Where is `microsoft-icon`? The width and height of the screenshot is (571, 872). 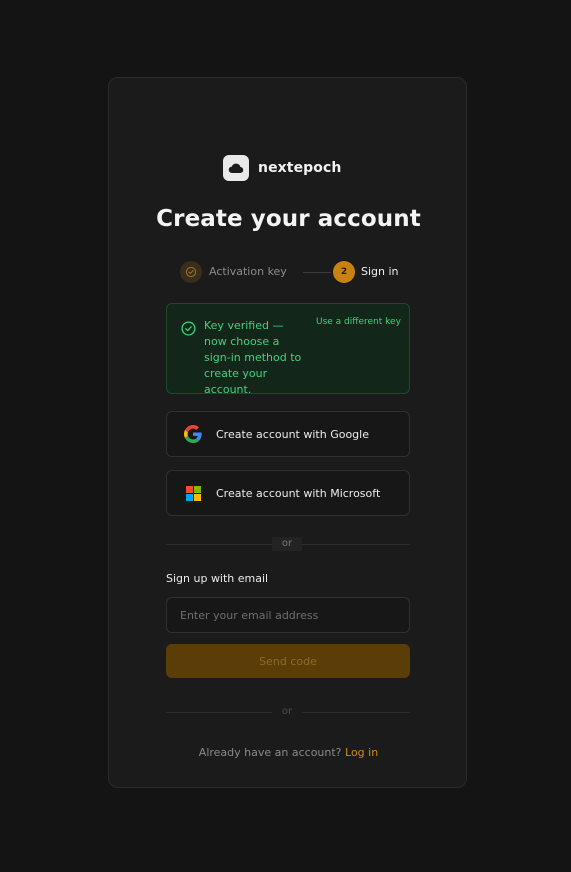 microsoft-icon is located at coordinates (193, 493).